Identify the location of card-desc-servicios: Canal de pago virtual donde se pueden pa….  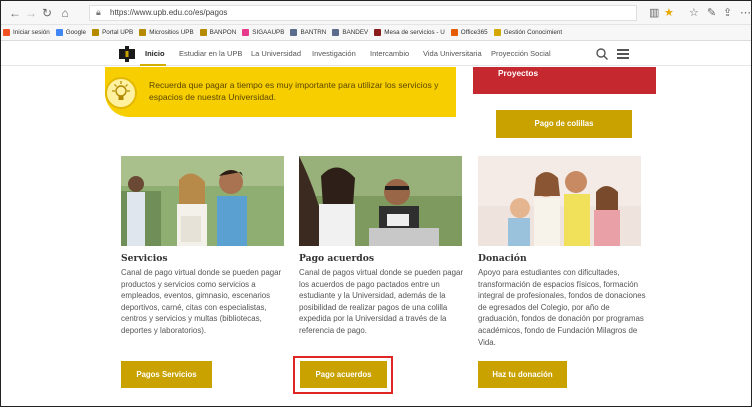
(201, 301).